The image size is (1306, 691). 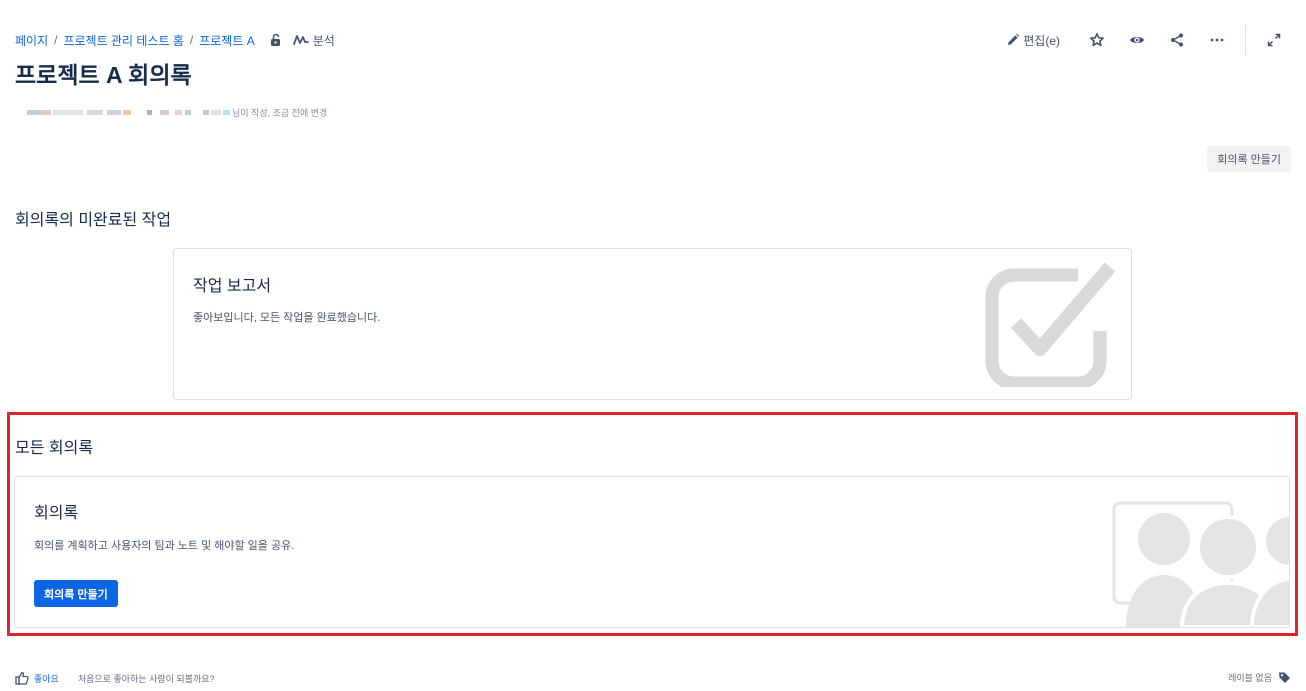 I want to click on tag-icon, so click(x=1284, y=677).